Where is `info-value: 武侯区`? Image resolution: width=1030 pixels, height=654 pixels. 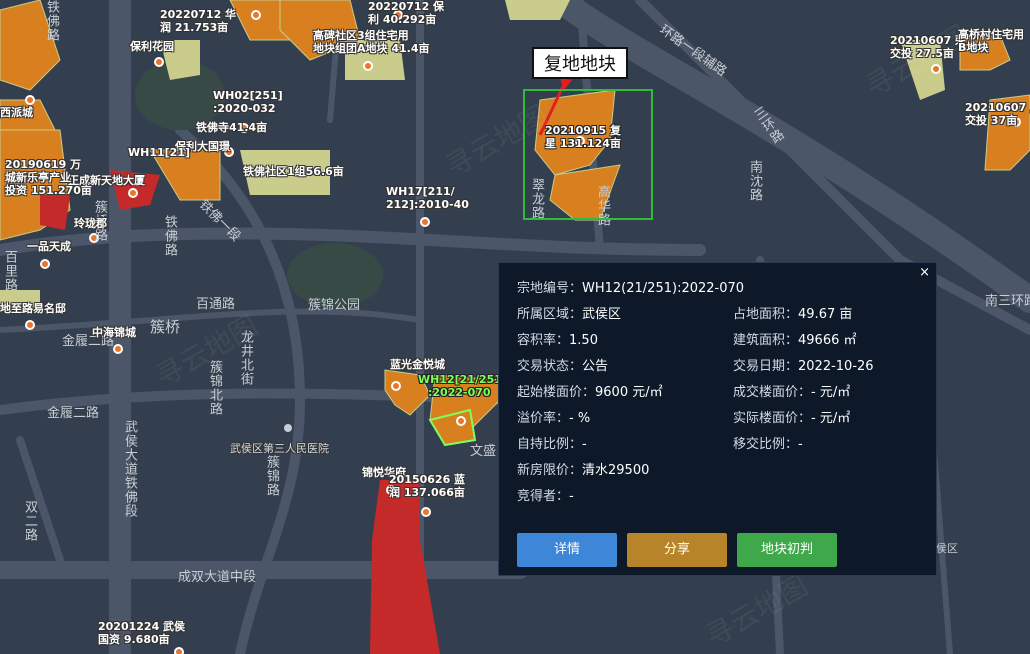 info-value: 武侯区 is located at coordinates (602, 314).